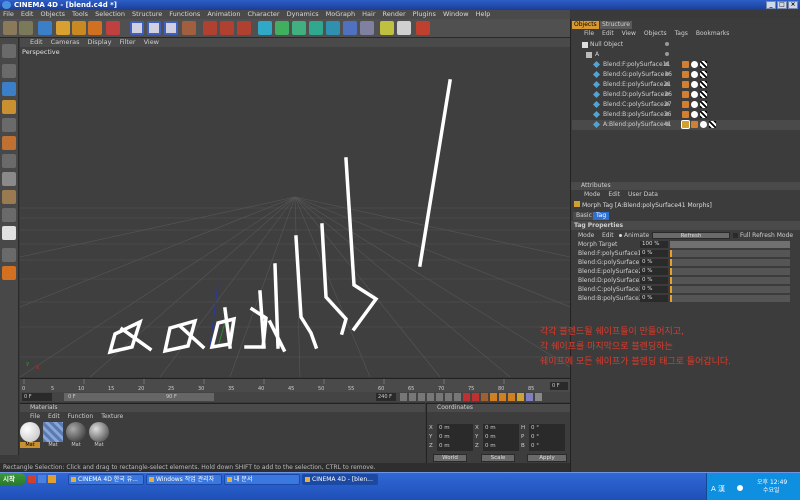 The image size is (800, 500). What do you see at coordinates (137, 28) in the screenshot?
I see `x-axis-lock-icon` at bounding box center [137, 28].